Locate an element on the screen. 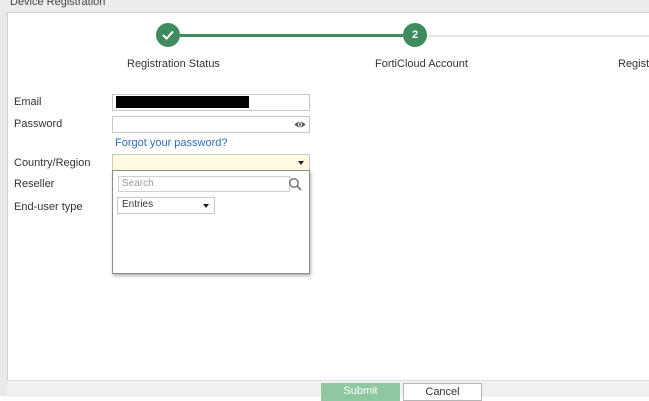 This screenshot has width=649, height=401. country-region-select is located at coordinates (211, 162).